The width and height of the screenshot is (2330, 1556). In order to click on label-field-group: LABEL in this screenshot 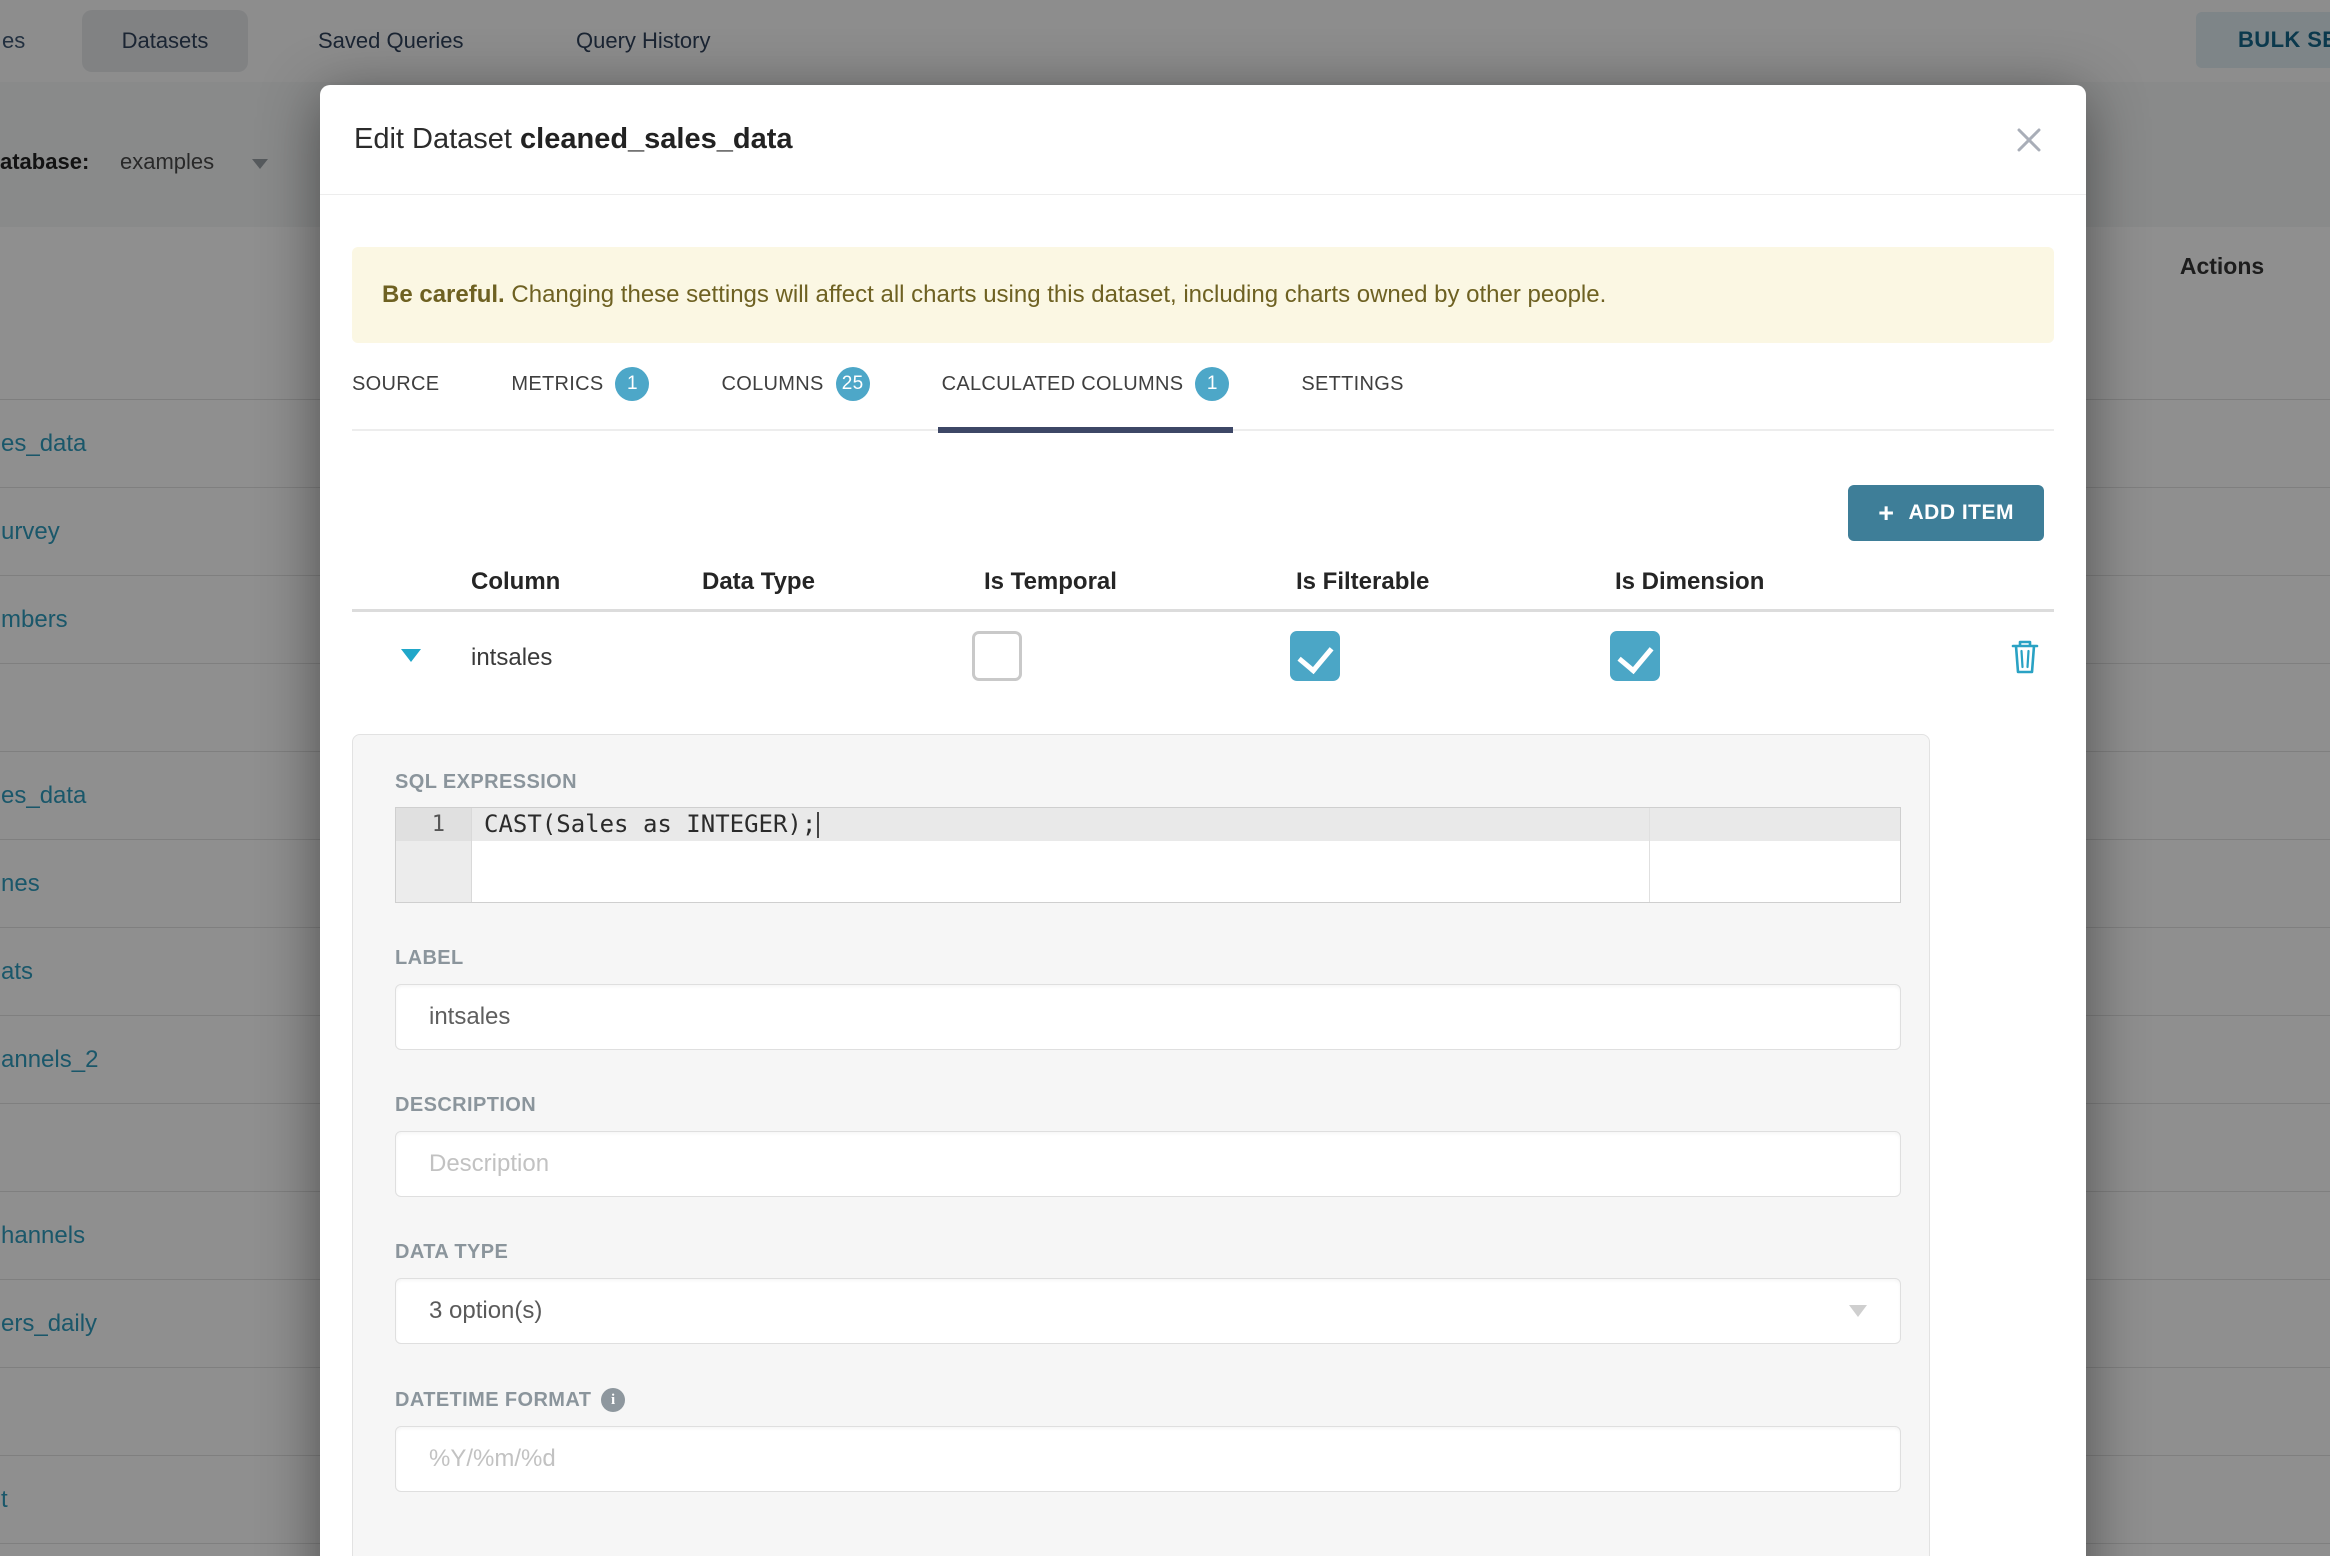, I will do `click(1148, 998)`.